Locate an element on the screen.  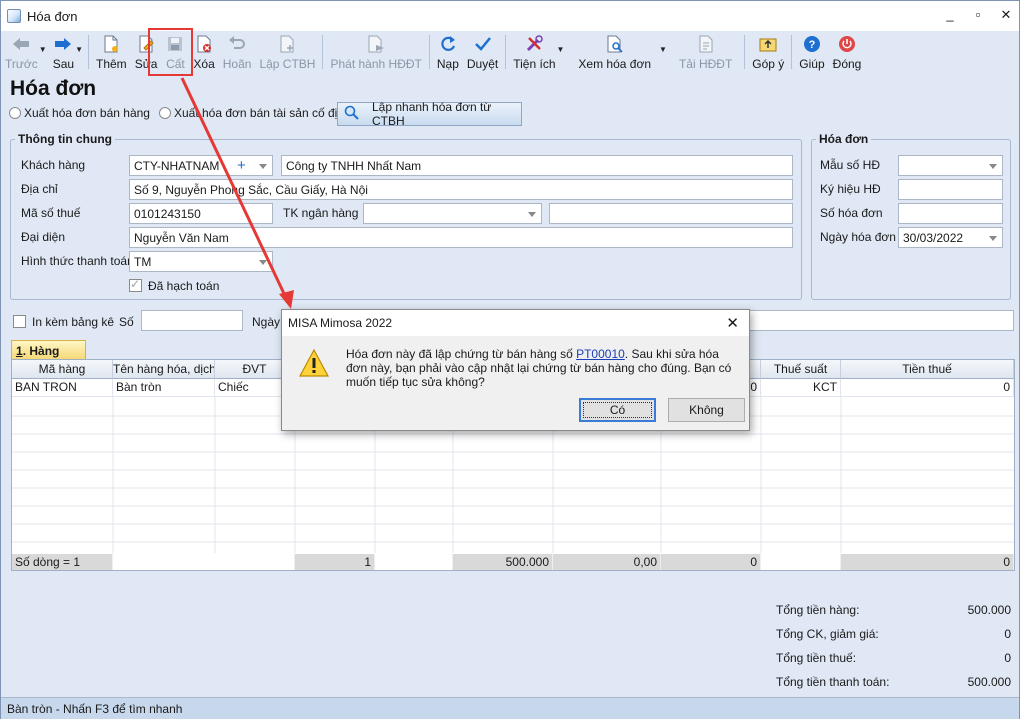
maximize-button: ▫ is located at coordinates (978, 15).